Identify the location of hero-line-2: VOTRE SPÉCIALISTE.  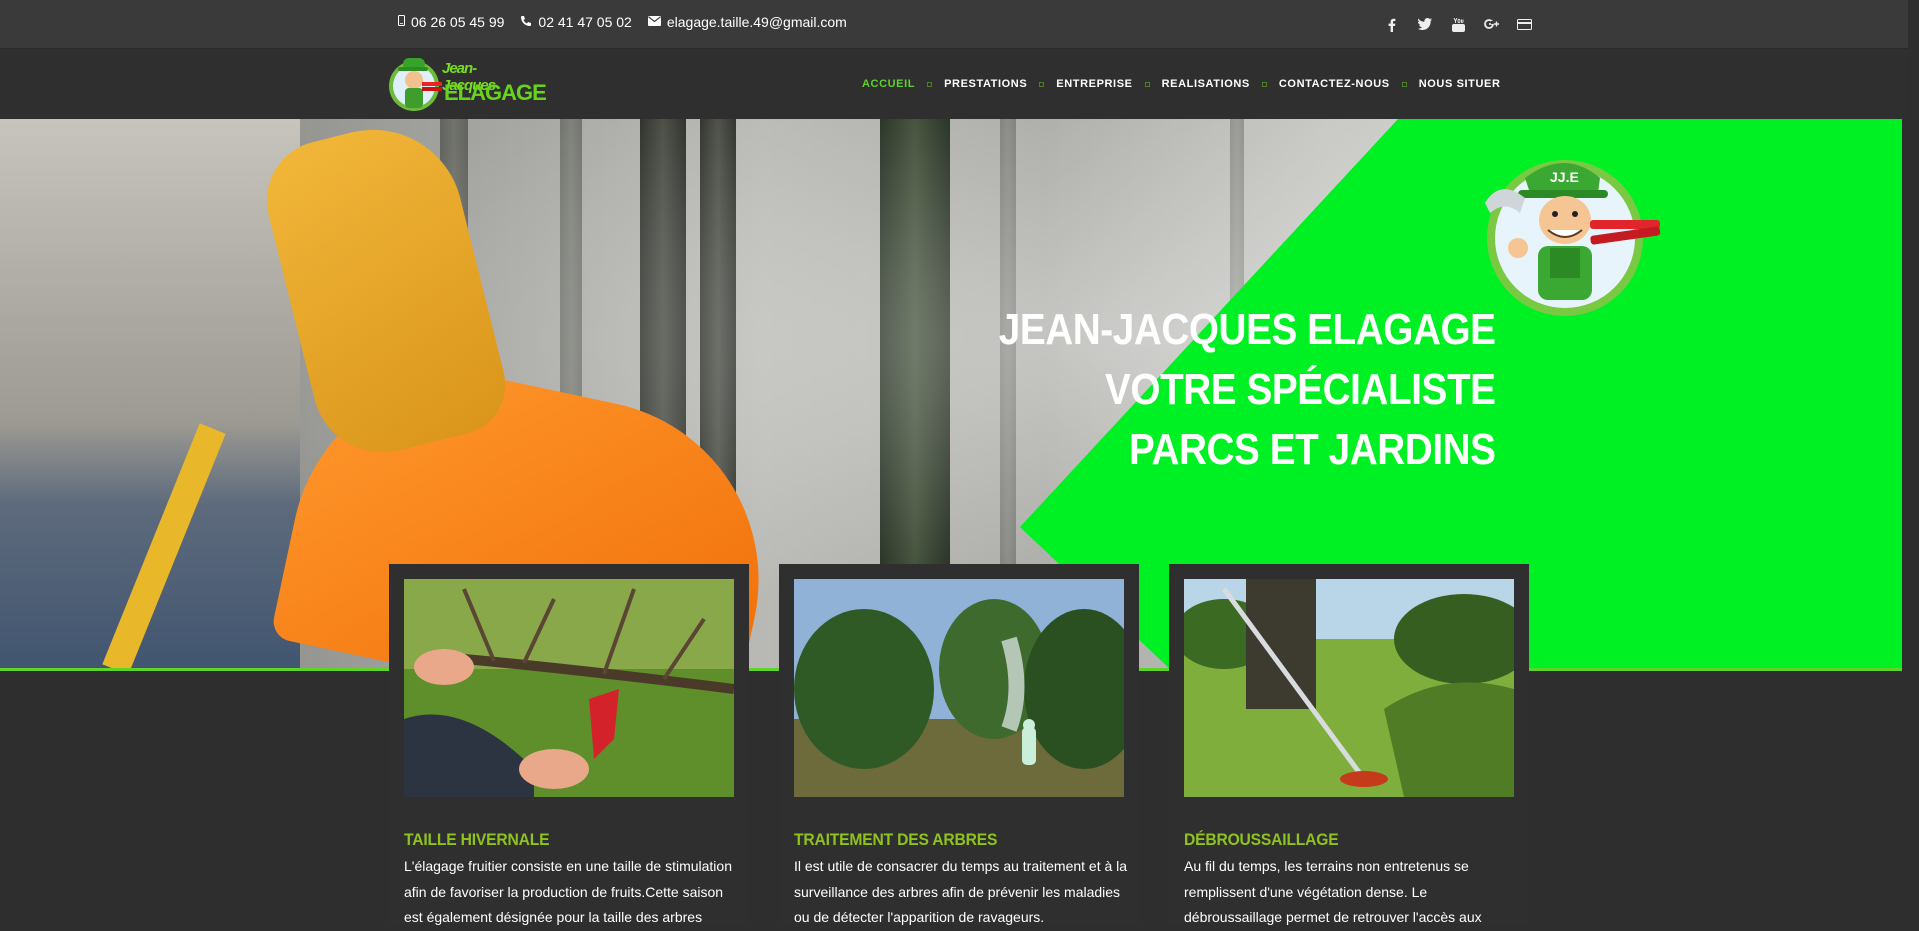
(1300, 389).